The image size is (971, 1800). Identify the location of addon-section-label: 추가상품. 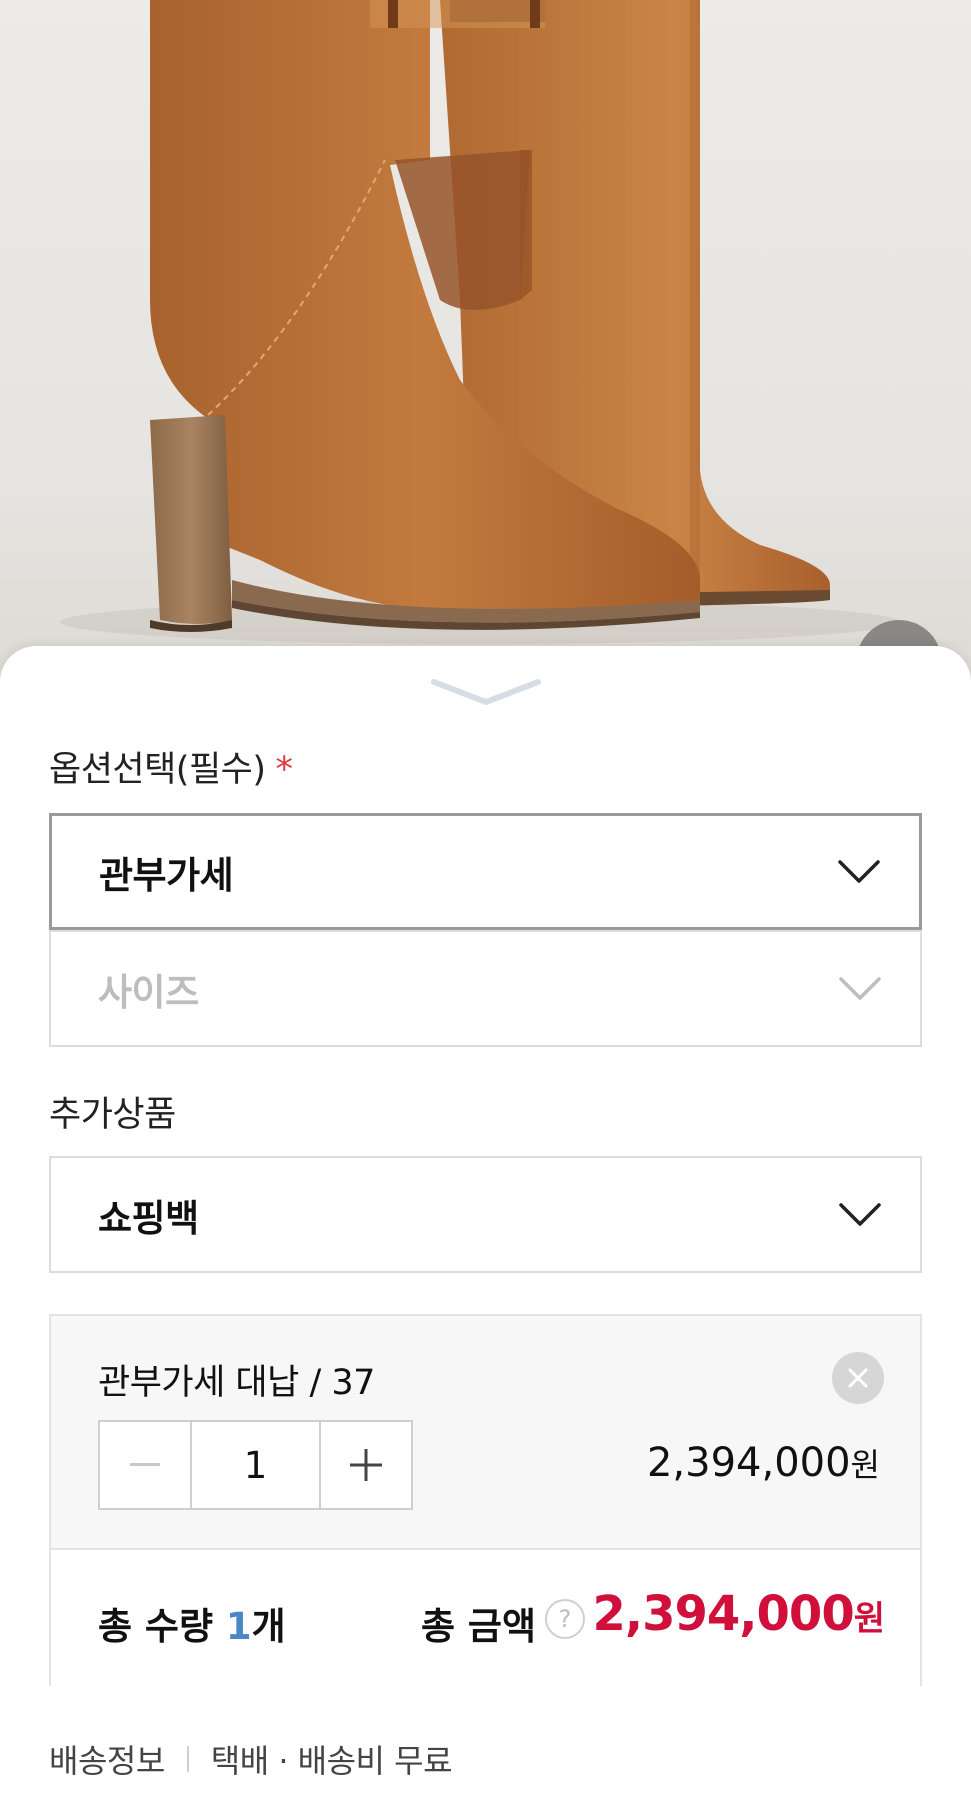
(112, 1115).